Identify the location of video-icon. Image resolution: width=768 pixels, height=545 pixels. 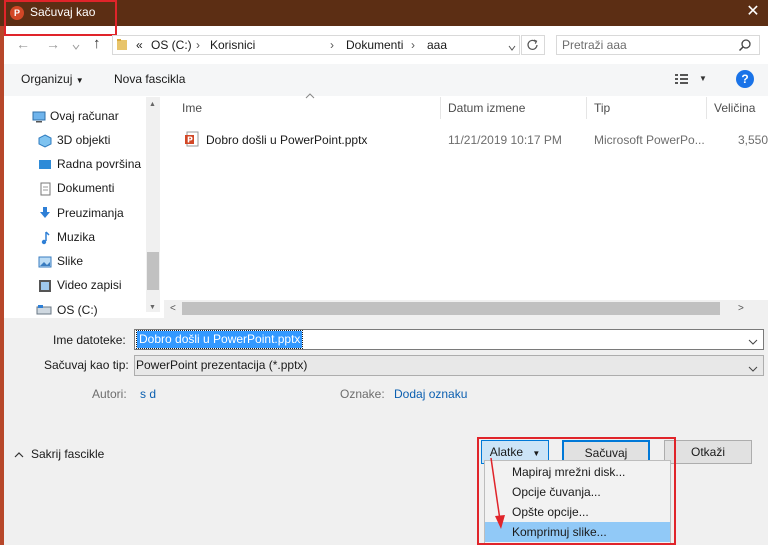
(46, 286).